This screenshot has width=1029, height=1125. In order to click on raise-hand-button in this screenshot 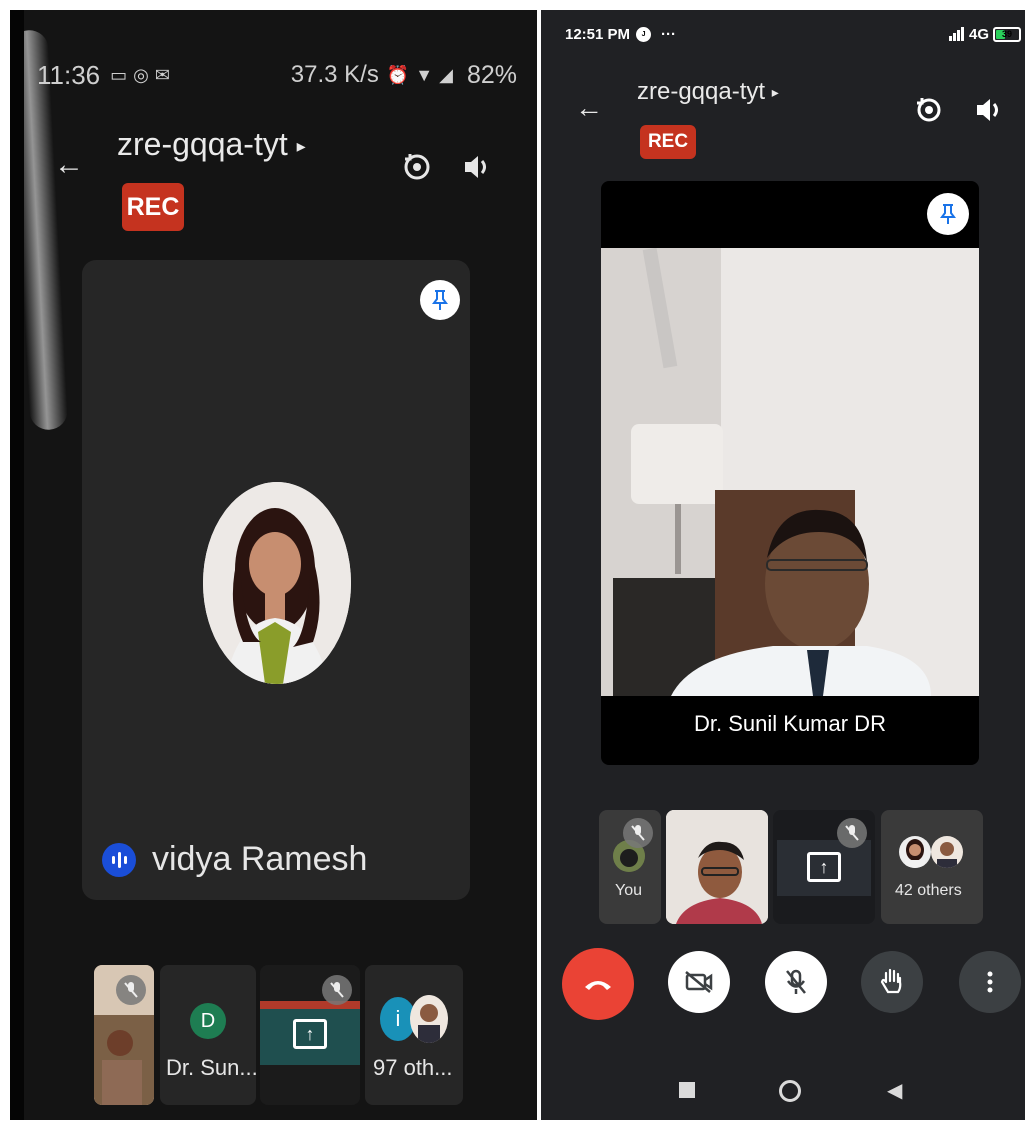, I will do `click(892, 982)`.